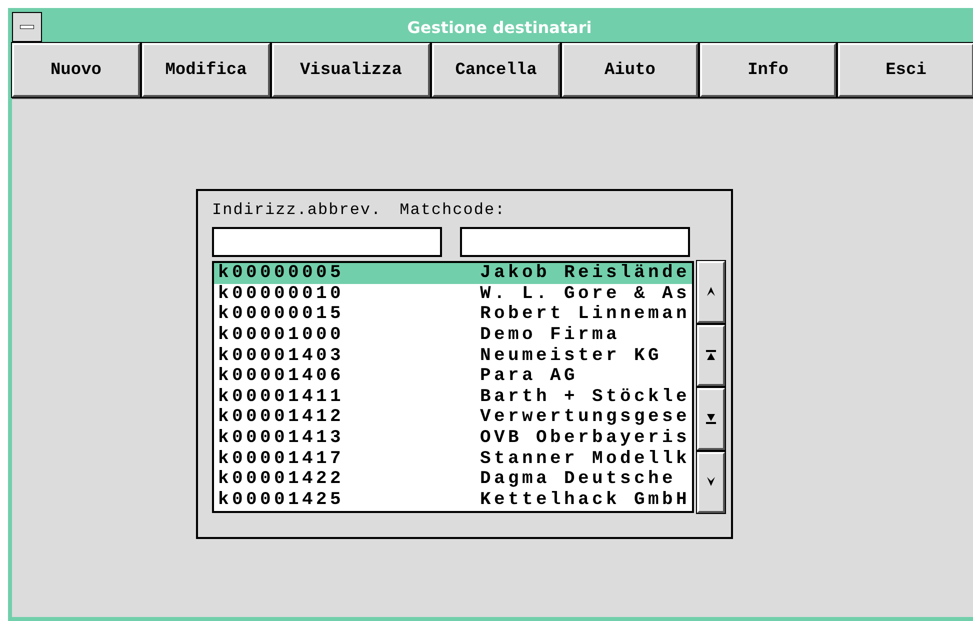  I want to click on list-row: k00001413 OVB Oberbayeris, so click(453, 438).